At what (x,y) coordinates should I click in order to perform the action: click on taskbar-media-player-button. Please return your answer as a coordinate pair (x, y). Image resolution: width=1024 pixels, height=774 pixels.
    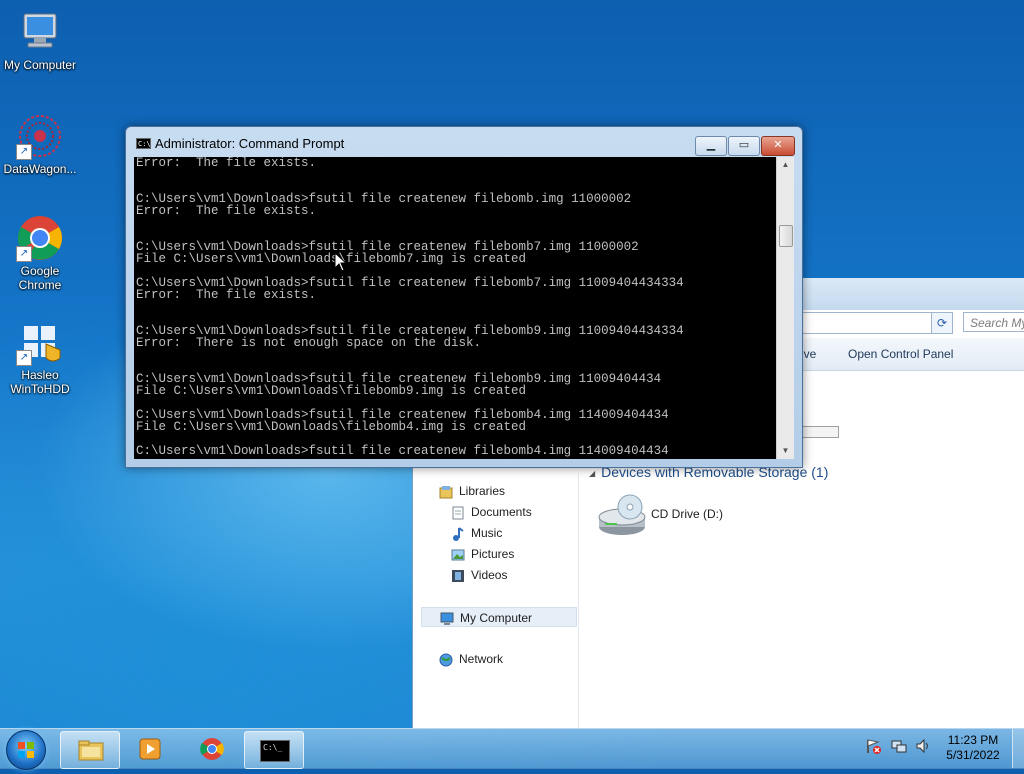
    Looking at the image, I should click on (149, 749).